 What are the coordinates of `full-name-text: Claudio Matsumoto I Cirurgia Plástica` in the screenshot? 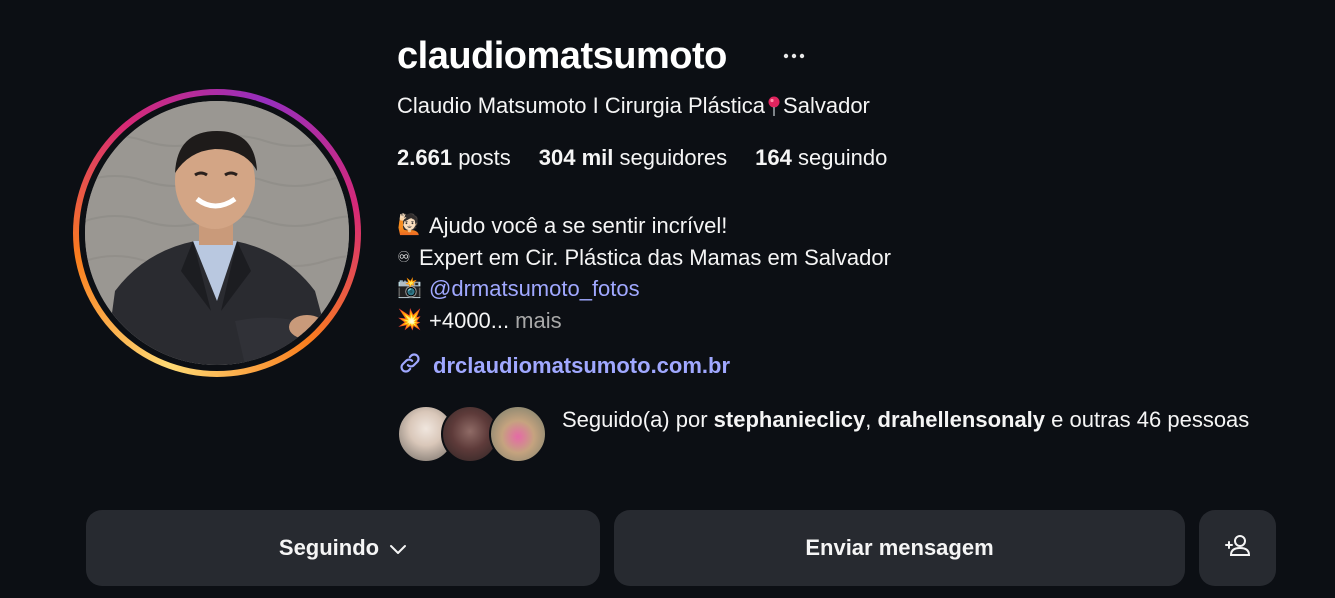 It's located at (581, 105).